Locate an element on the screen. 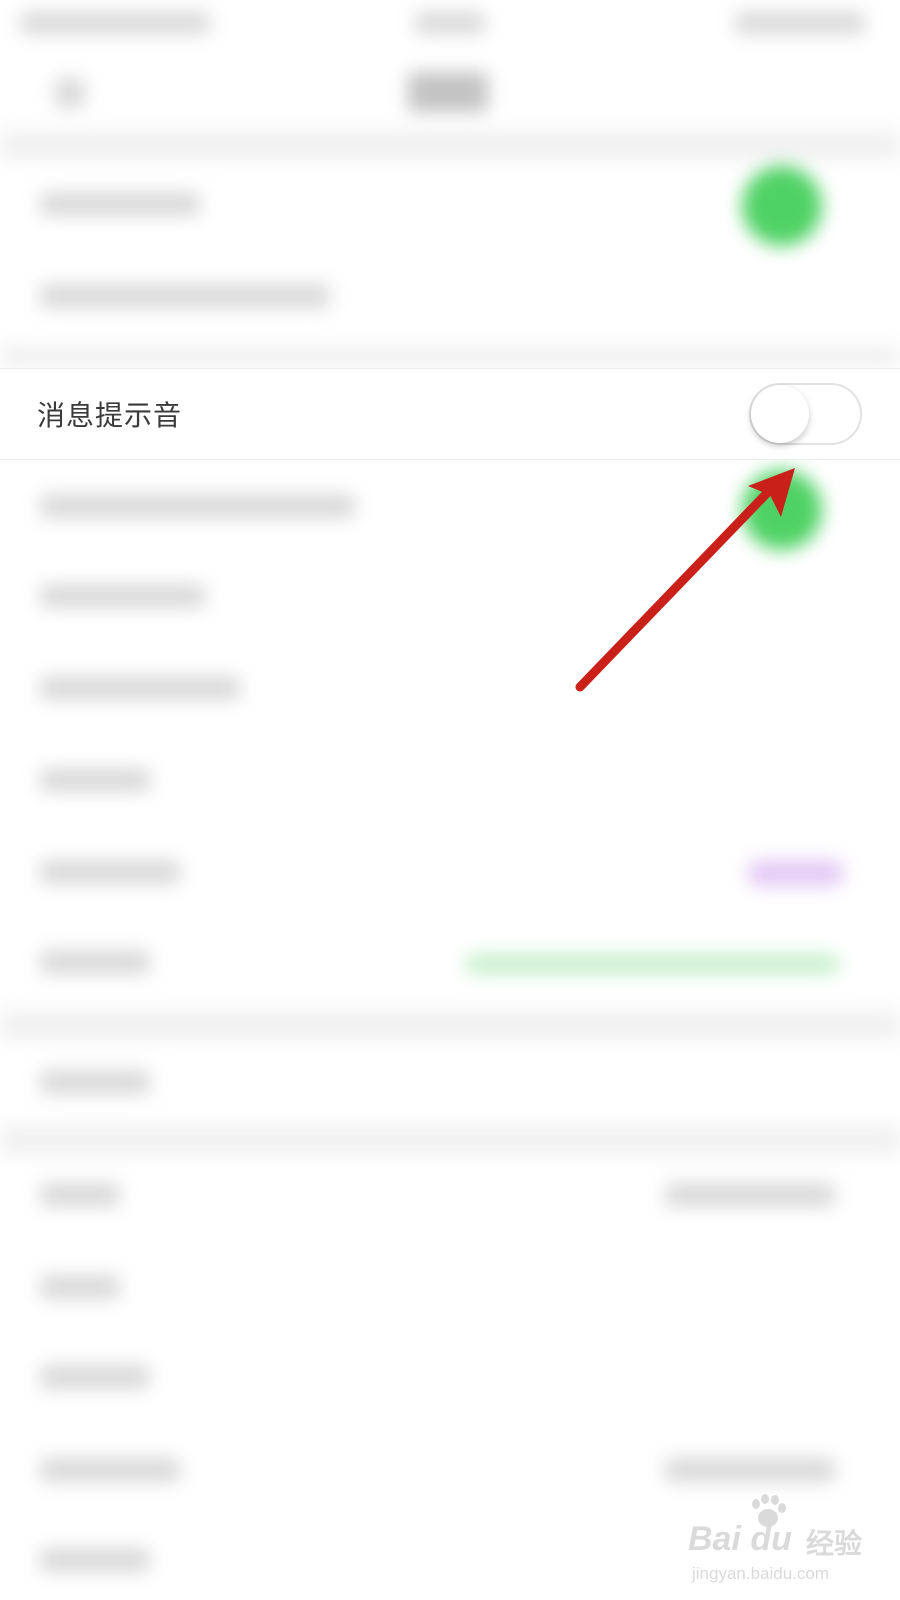 The width and height of the screenshot is (900, 1600). toggle-knob is located at coordinates (780, 414).